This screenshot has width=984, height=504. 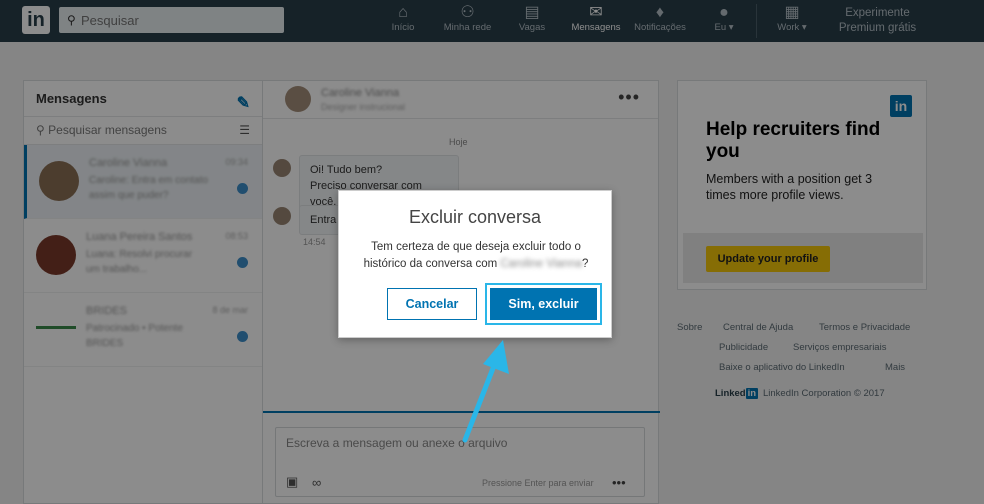 I want to click on confirm-delete-button: Sim, excluir, so click(x=543, y=304).